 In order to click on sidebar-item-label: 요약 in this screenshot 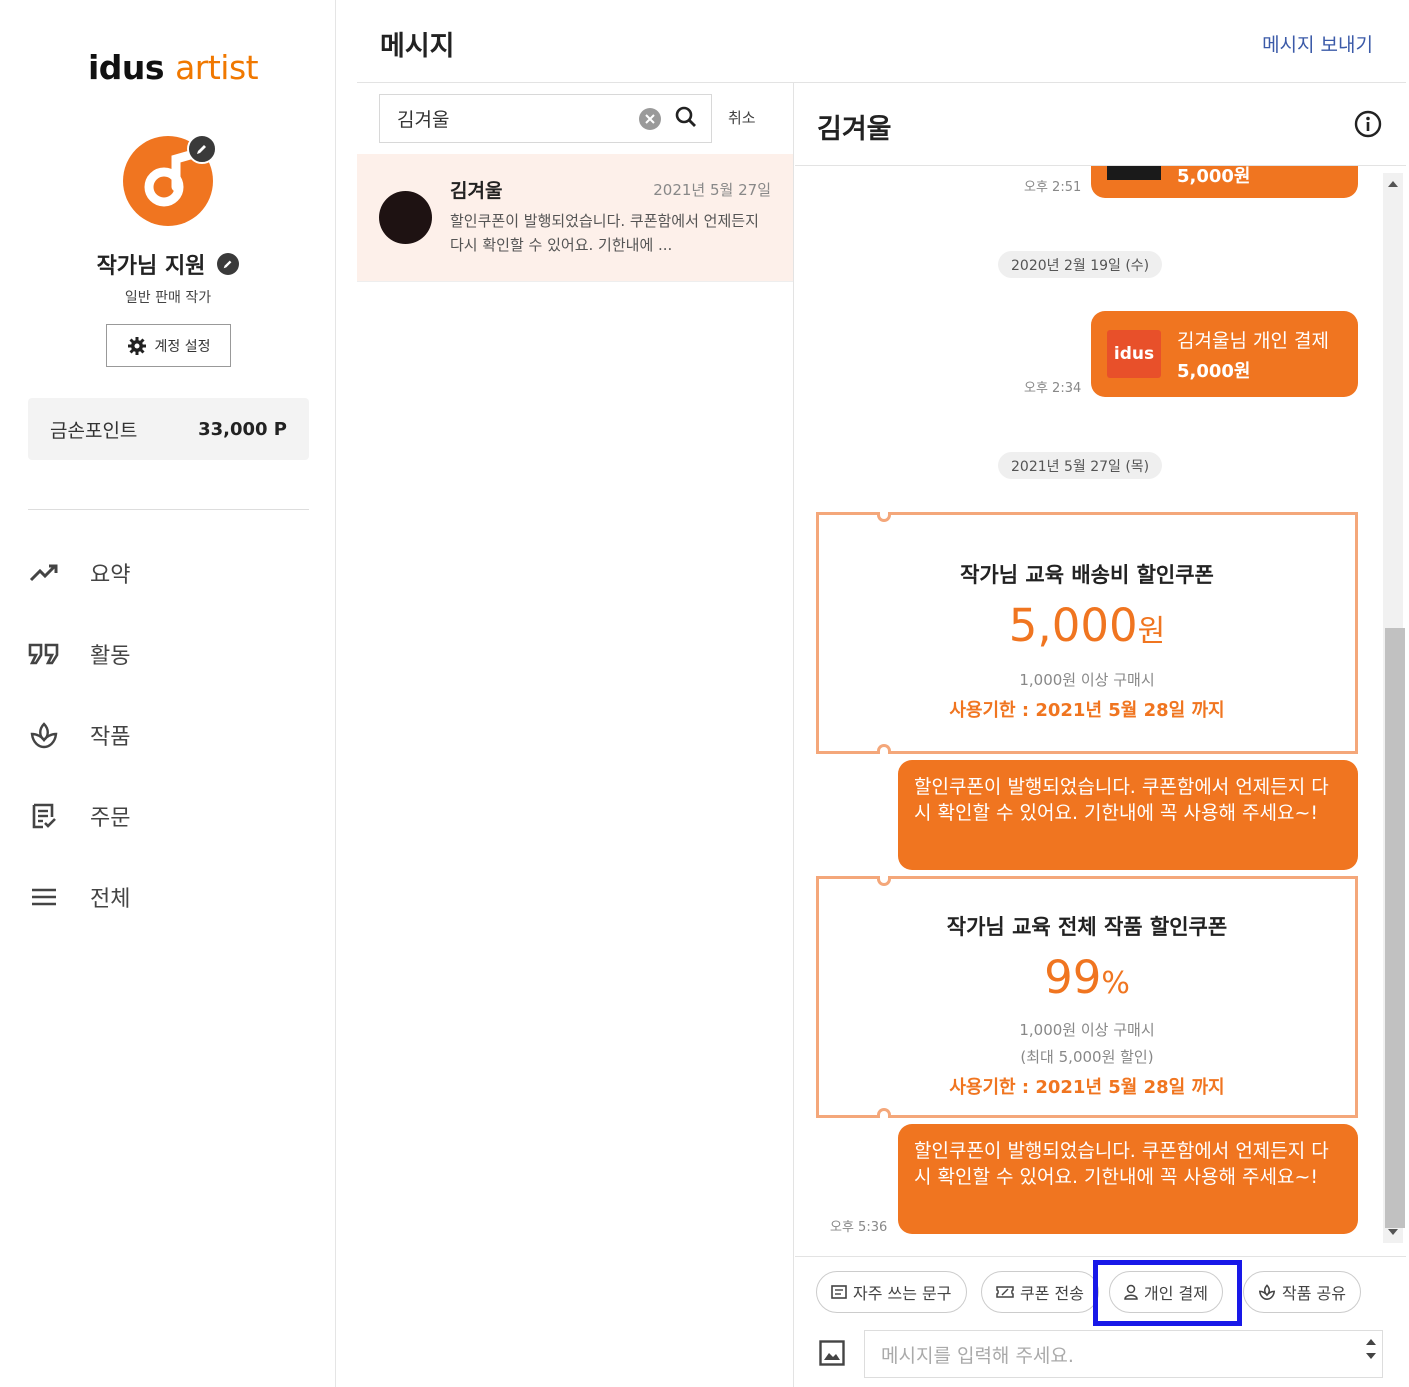, I will do `click(110, 575)`.